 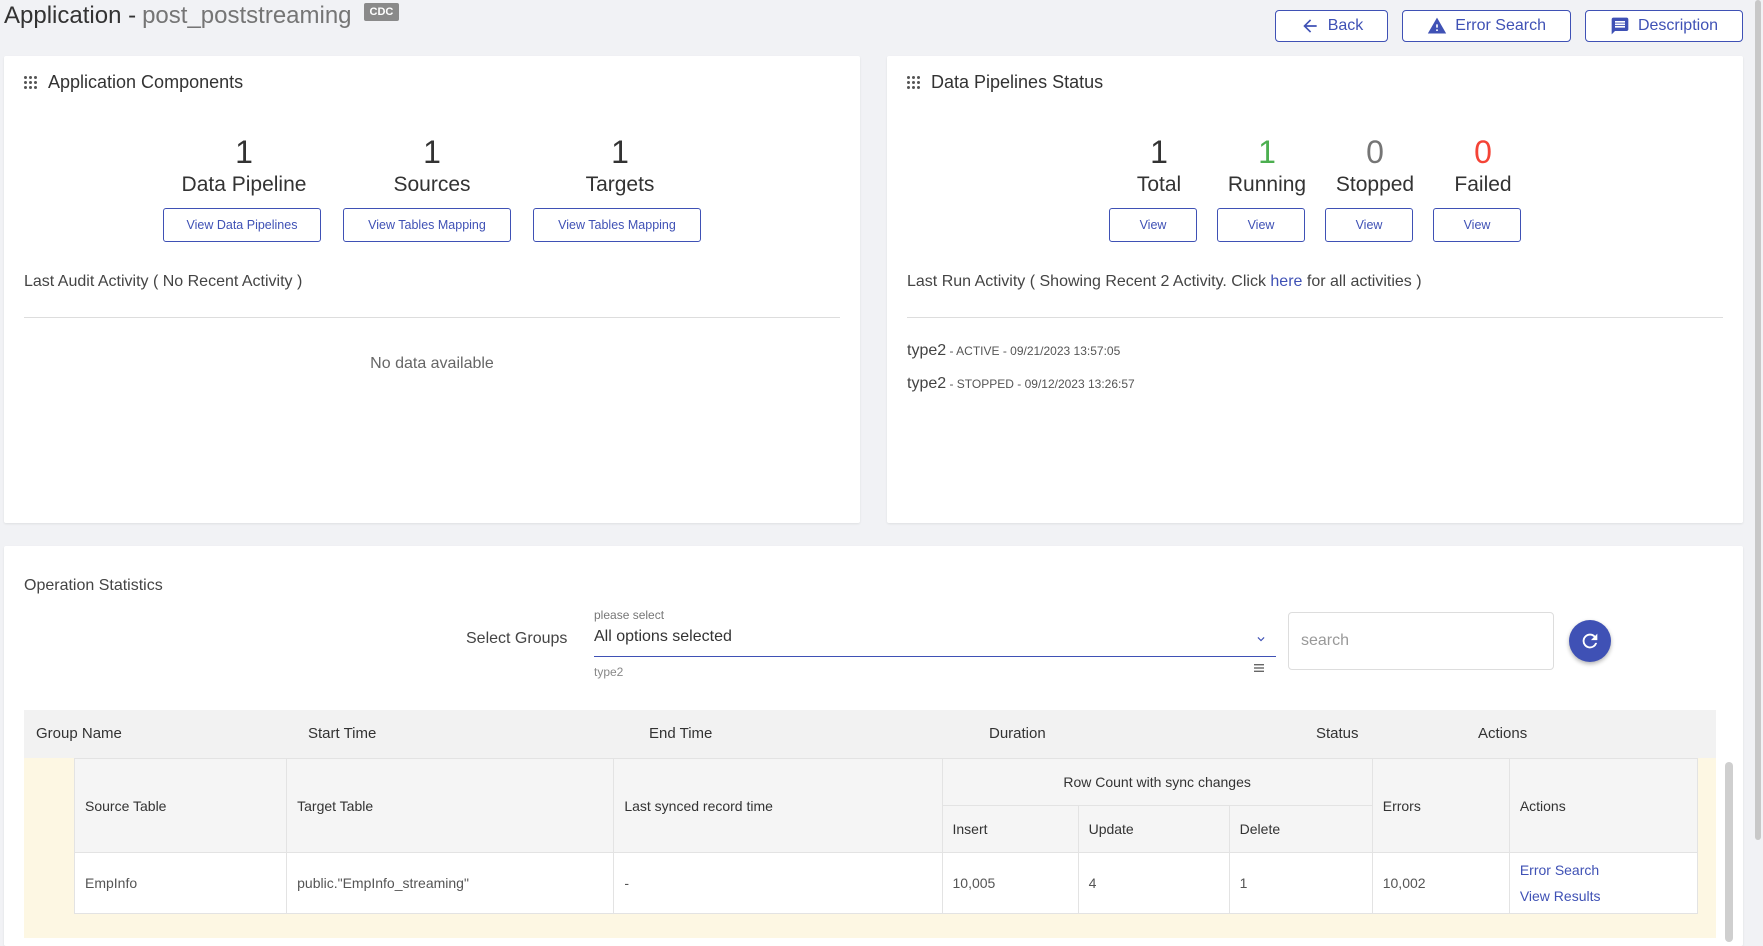 What do you see at coordinates (1603, 870) in the screenshot?
I see `row-error-search-link: Error Search` at bounding box center [1603, 870].